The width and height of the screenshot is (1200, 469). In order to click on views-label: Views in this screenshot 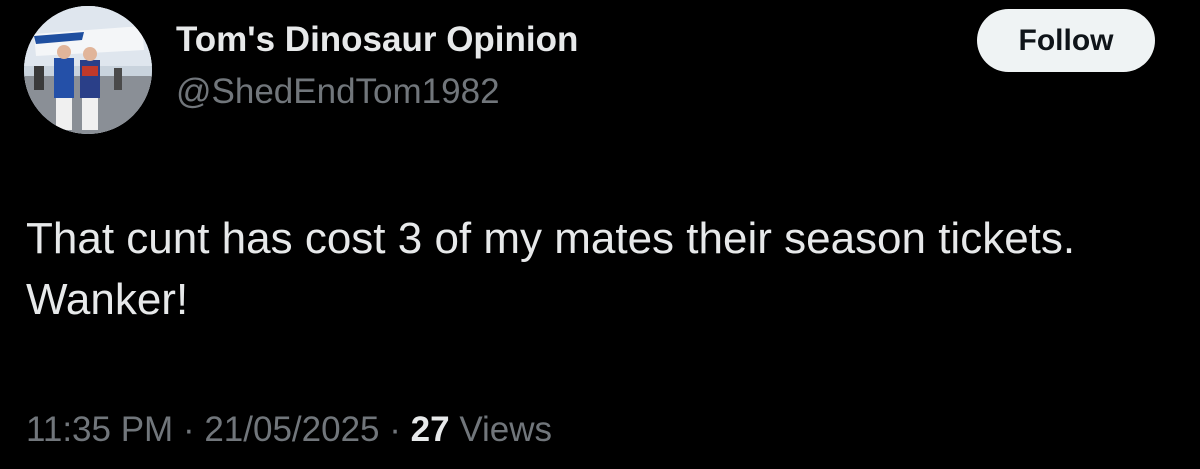, I will do `click(506, 429)`.